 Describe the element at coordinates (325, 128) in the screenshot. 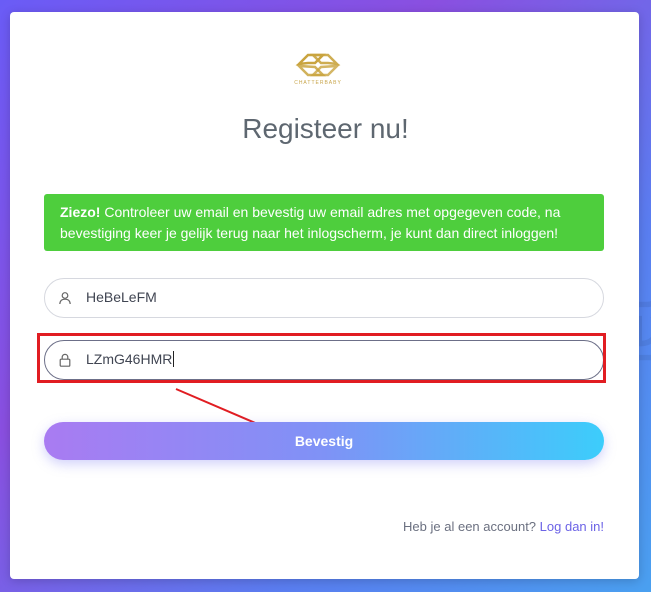

I see `page-title: Registeer nu!` at that location.